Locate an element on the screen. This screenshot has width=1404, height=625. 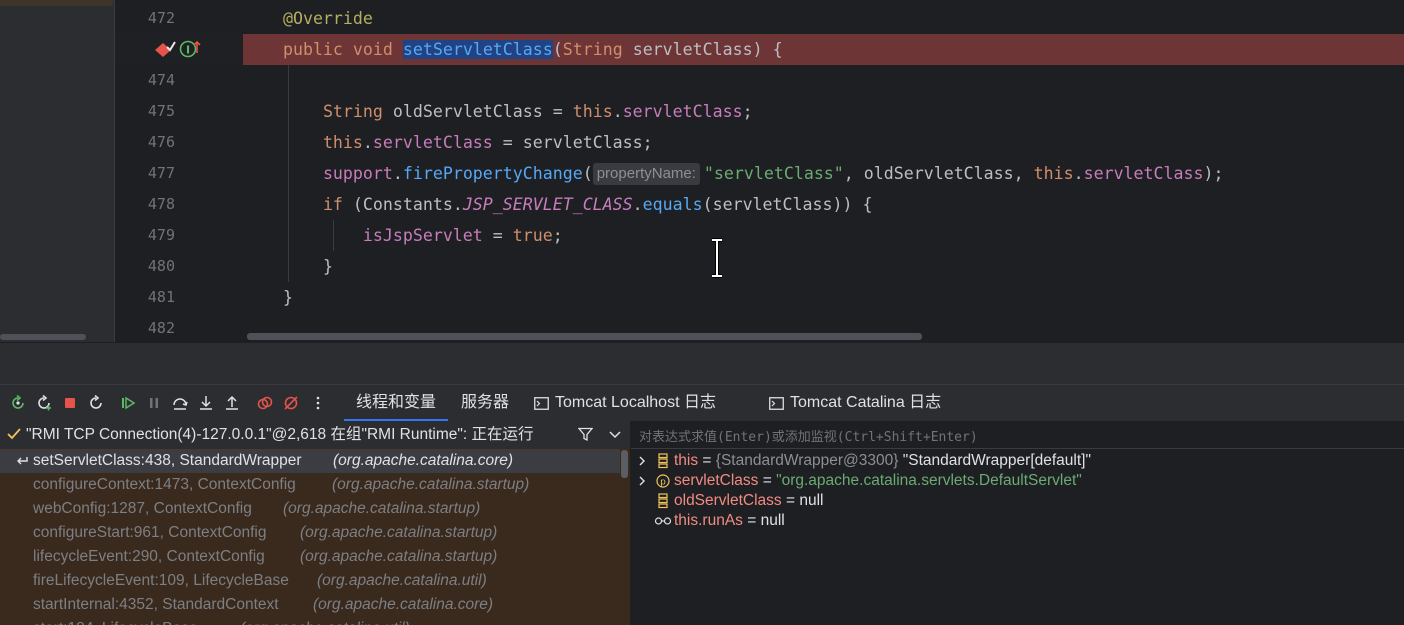
frame-method: configureContext:1473, ContextConfig is located at coordinates (164, 484).